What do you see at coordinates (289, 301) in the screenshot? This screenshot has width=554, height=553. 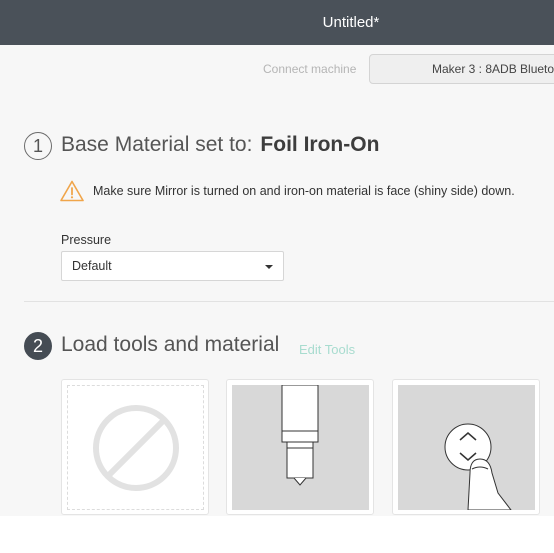 I see `section-divider` at bounding box center [289, 301].